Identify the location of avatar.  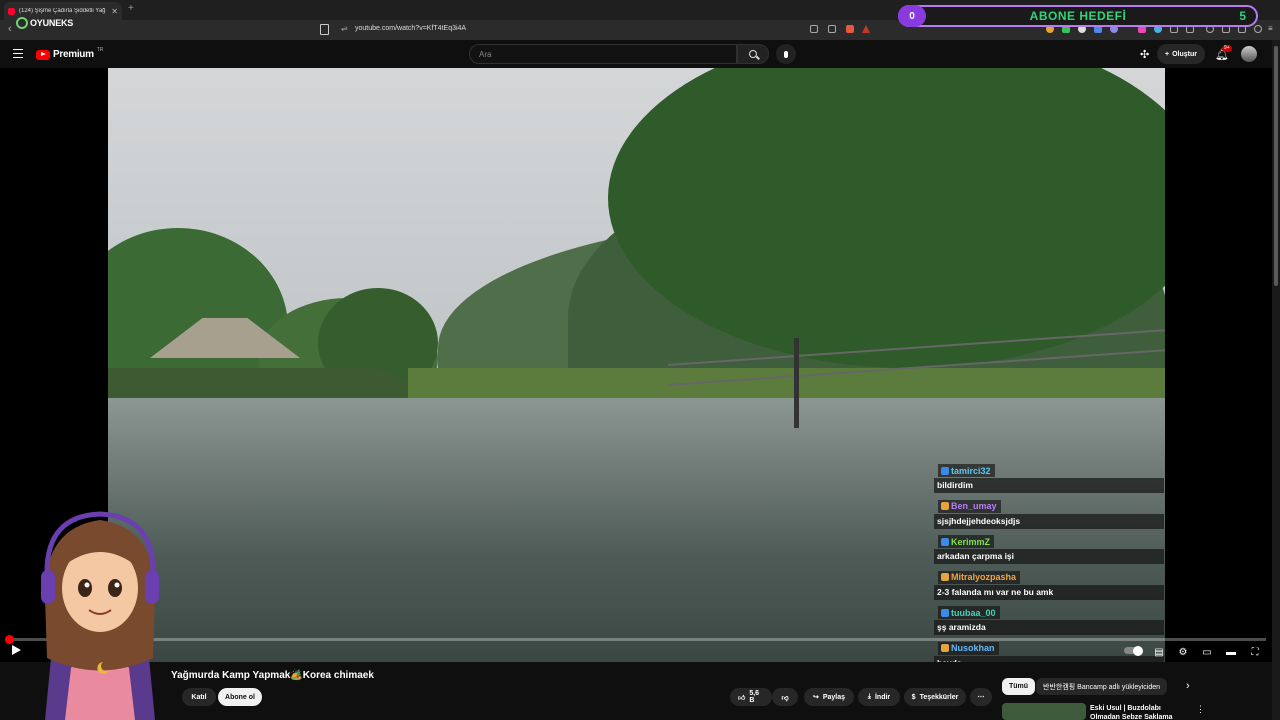
(1249, 54).